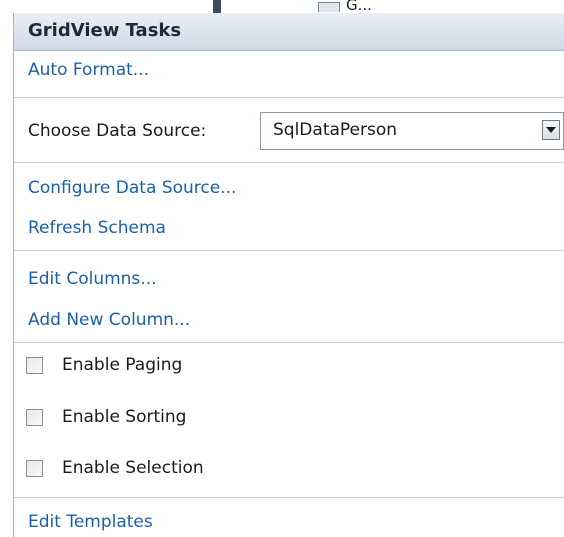 The image size is (564, 537). I want to click on choose-data-source-label: Choose Data Source:, so click(117, 131).